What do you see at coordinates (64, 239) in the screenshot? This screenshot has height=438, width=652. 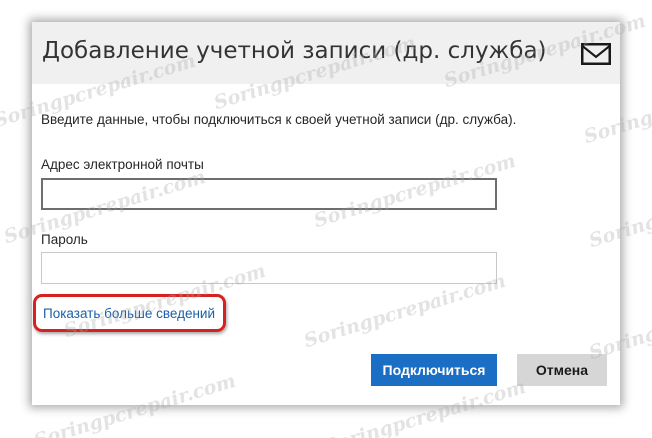 I see `password-label: Пароль` at bounding box center [64, 239].